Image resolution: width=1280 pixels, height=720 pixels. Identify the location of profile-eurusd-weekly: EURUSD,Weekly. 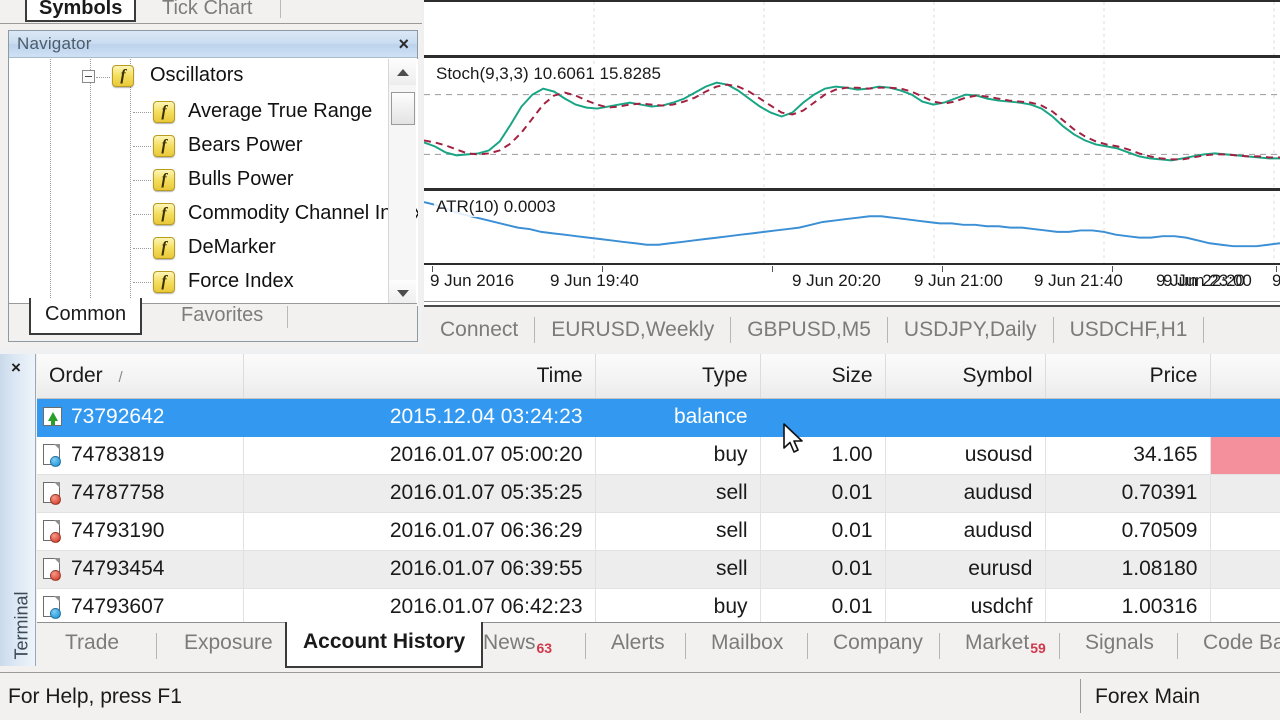
(632, 330).